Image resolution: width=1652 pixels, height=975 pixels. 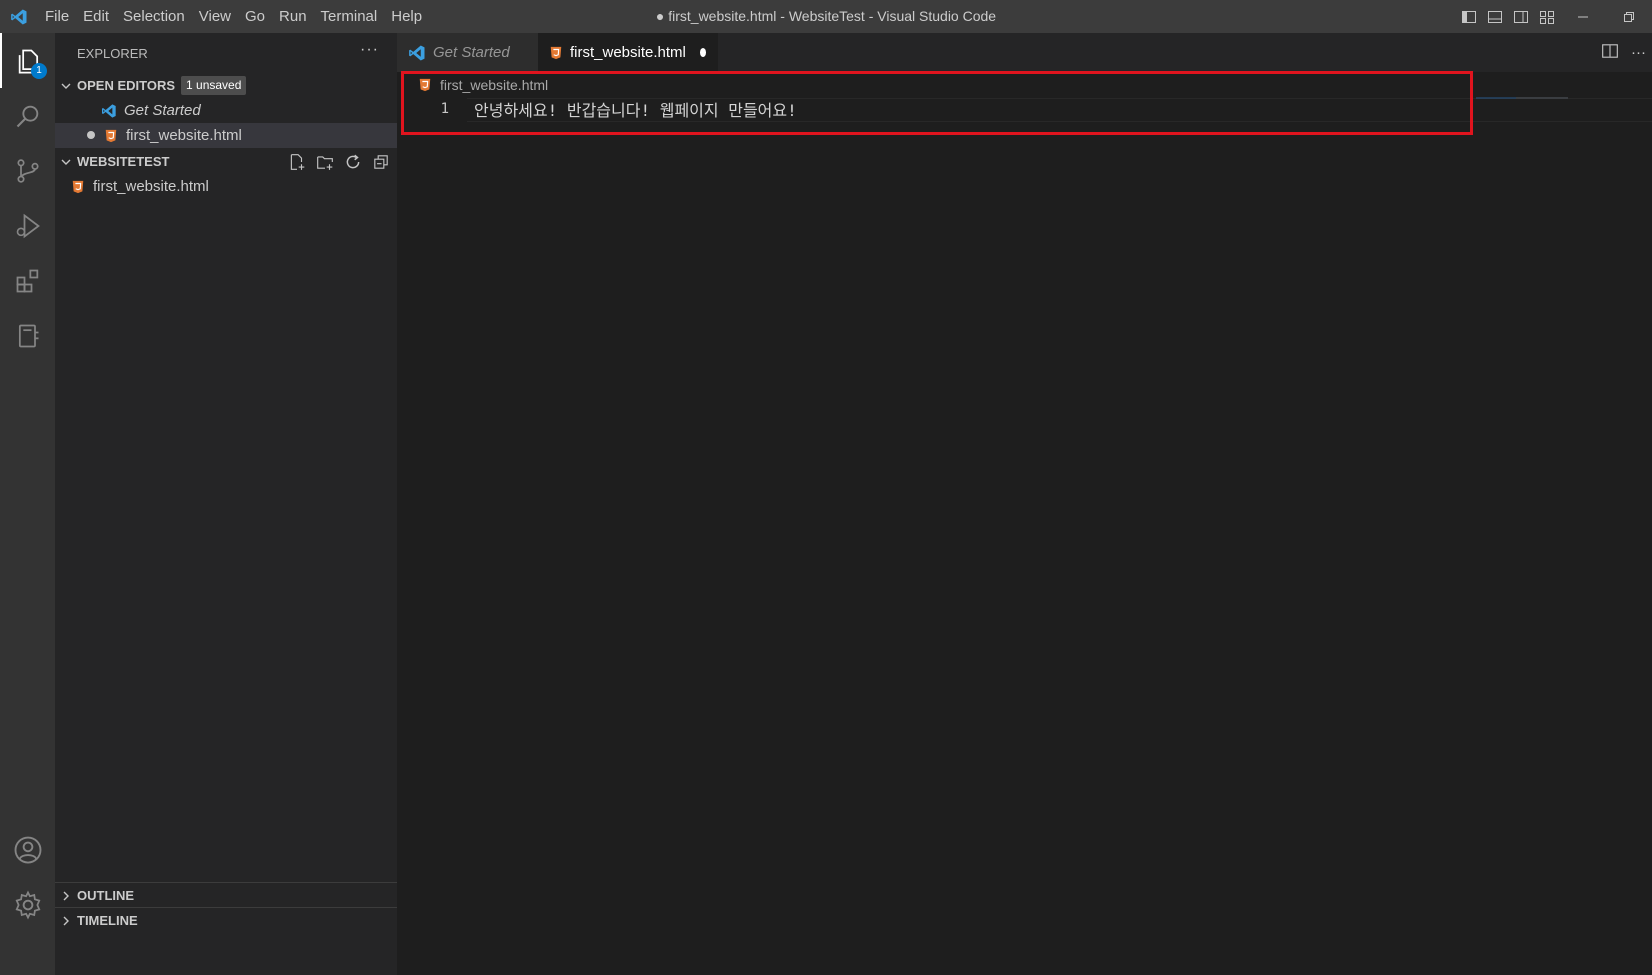 What do you see at coordinates (702, 52) in the screenshot?
I see `tab-dirty-dot-icon` at bounding box center [702, 52].